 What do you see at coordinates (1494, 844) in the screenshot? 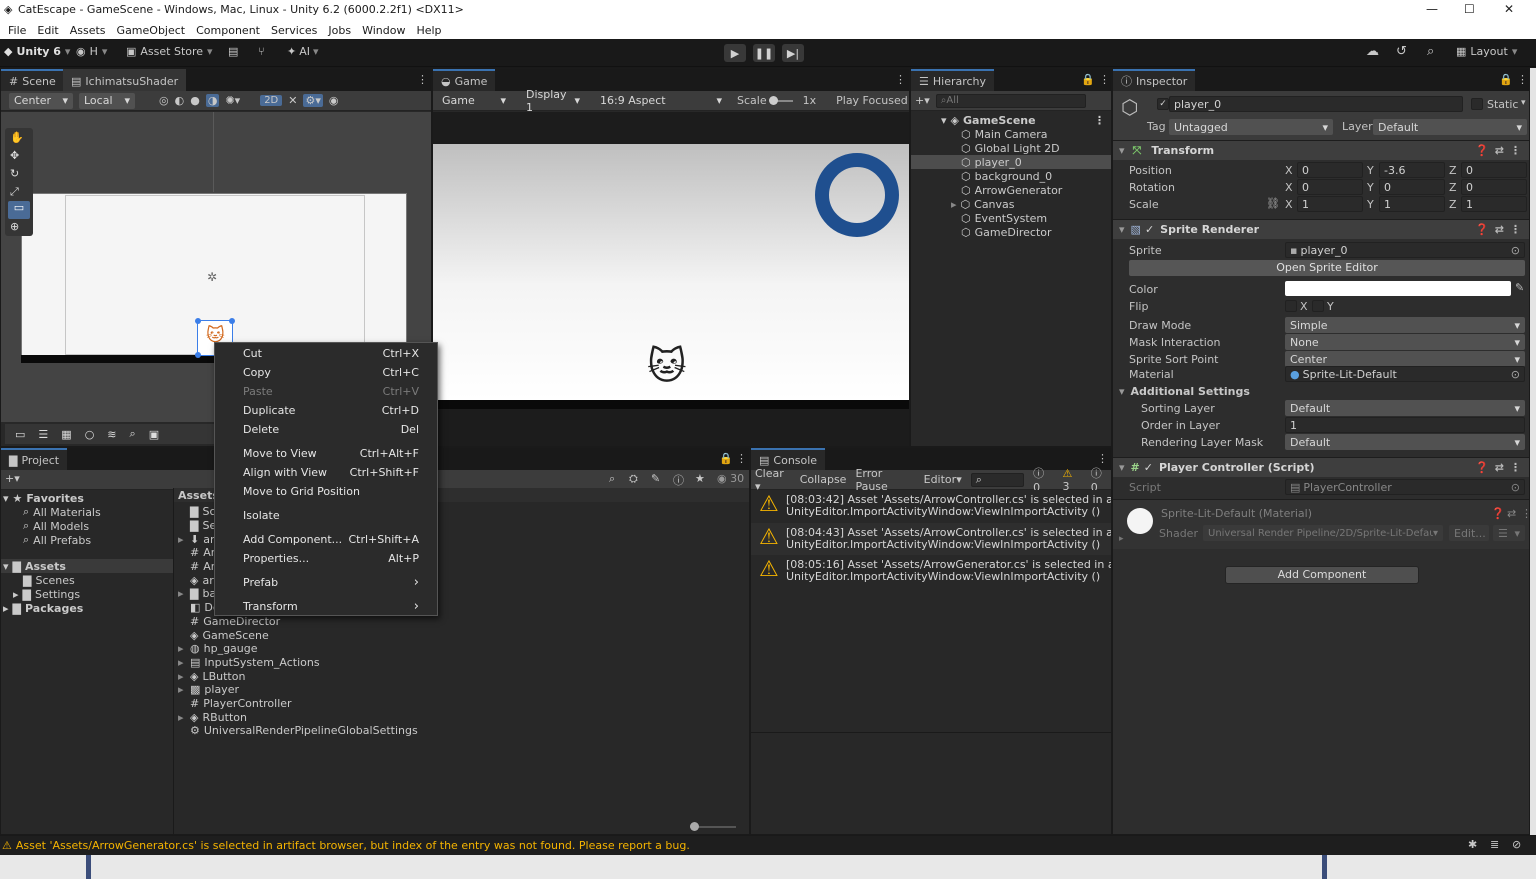
I see `progress-icon: ≣` at bounding box center [1494, 844].